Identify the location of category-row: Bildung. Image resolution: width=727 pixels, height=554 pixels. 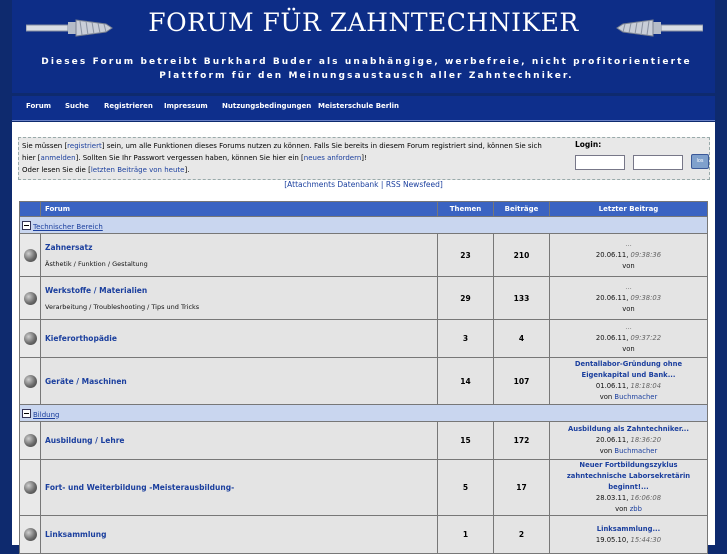
(363, 413).